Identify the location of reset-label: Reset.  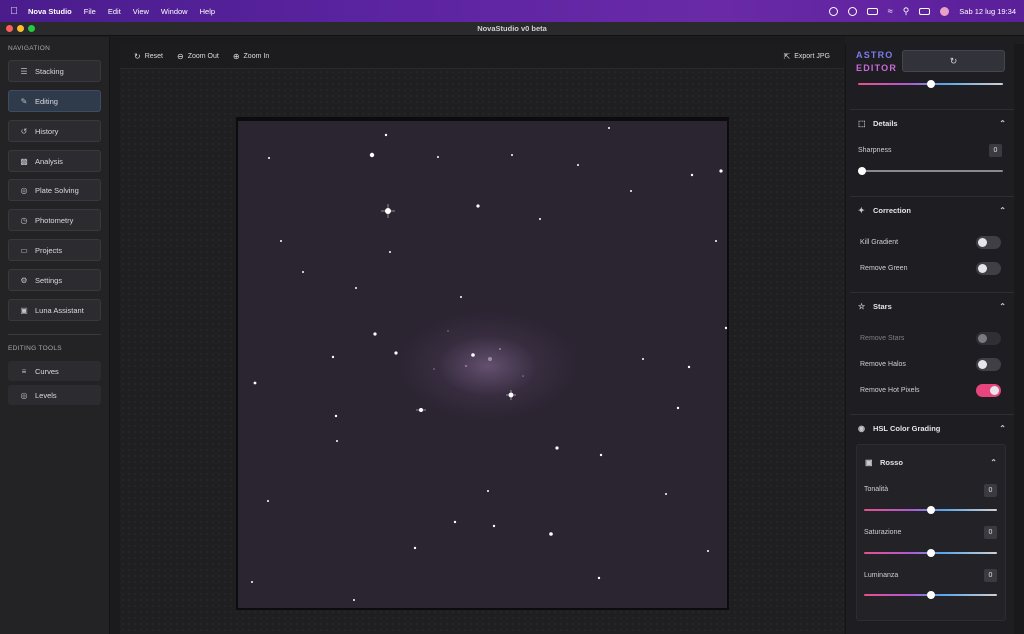
(153, 56).